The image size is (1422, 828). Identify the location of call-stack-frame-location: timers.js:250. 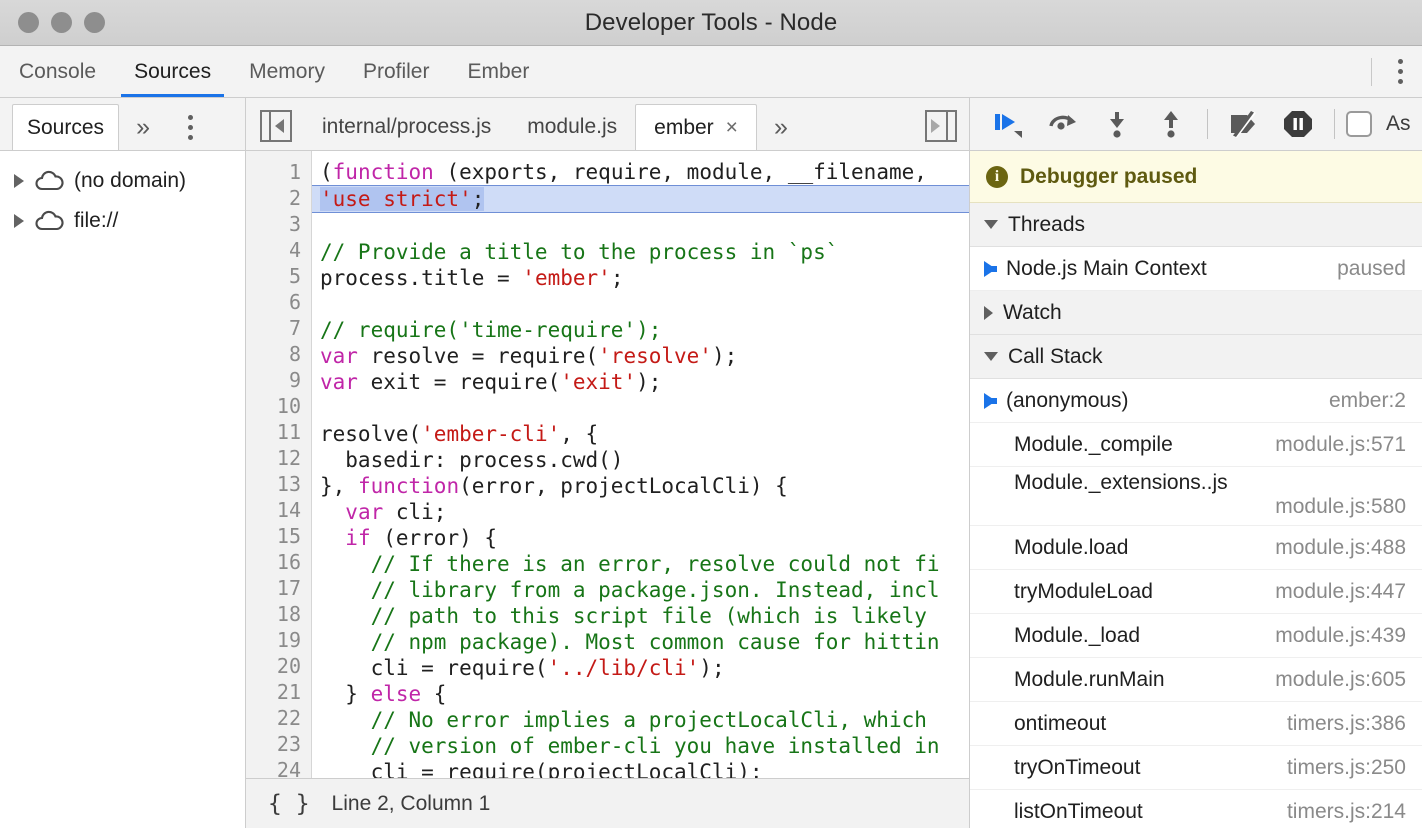
(1346, 767).